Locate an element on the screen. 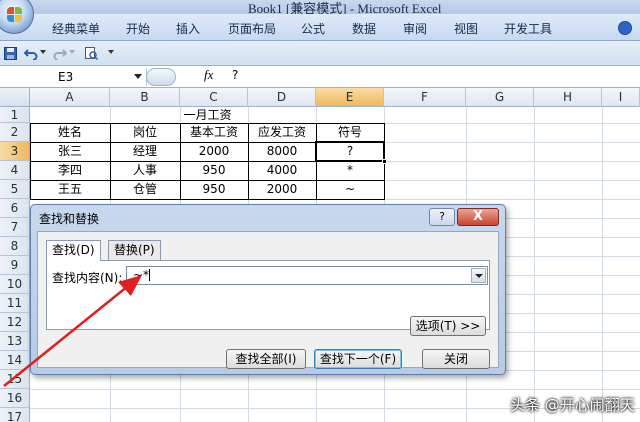  title-bar: Book1 [兼容模式] - Microsoft Excel is located at coordinates (320, 8).